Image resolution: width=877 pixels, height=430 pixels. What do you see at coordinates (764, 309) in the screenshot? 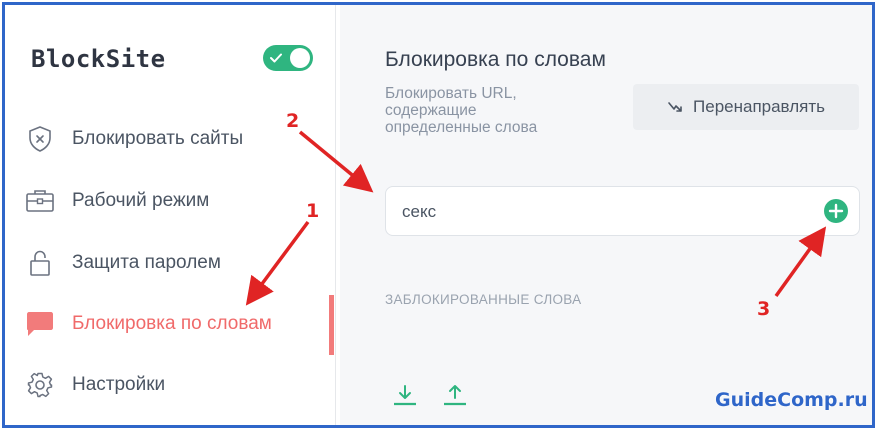
I see `annotation-label-3: 3` at bounding box center [764, 309].